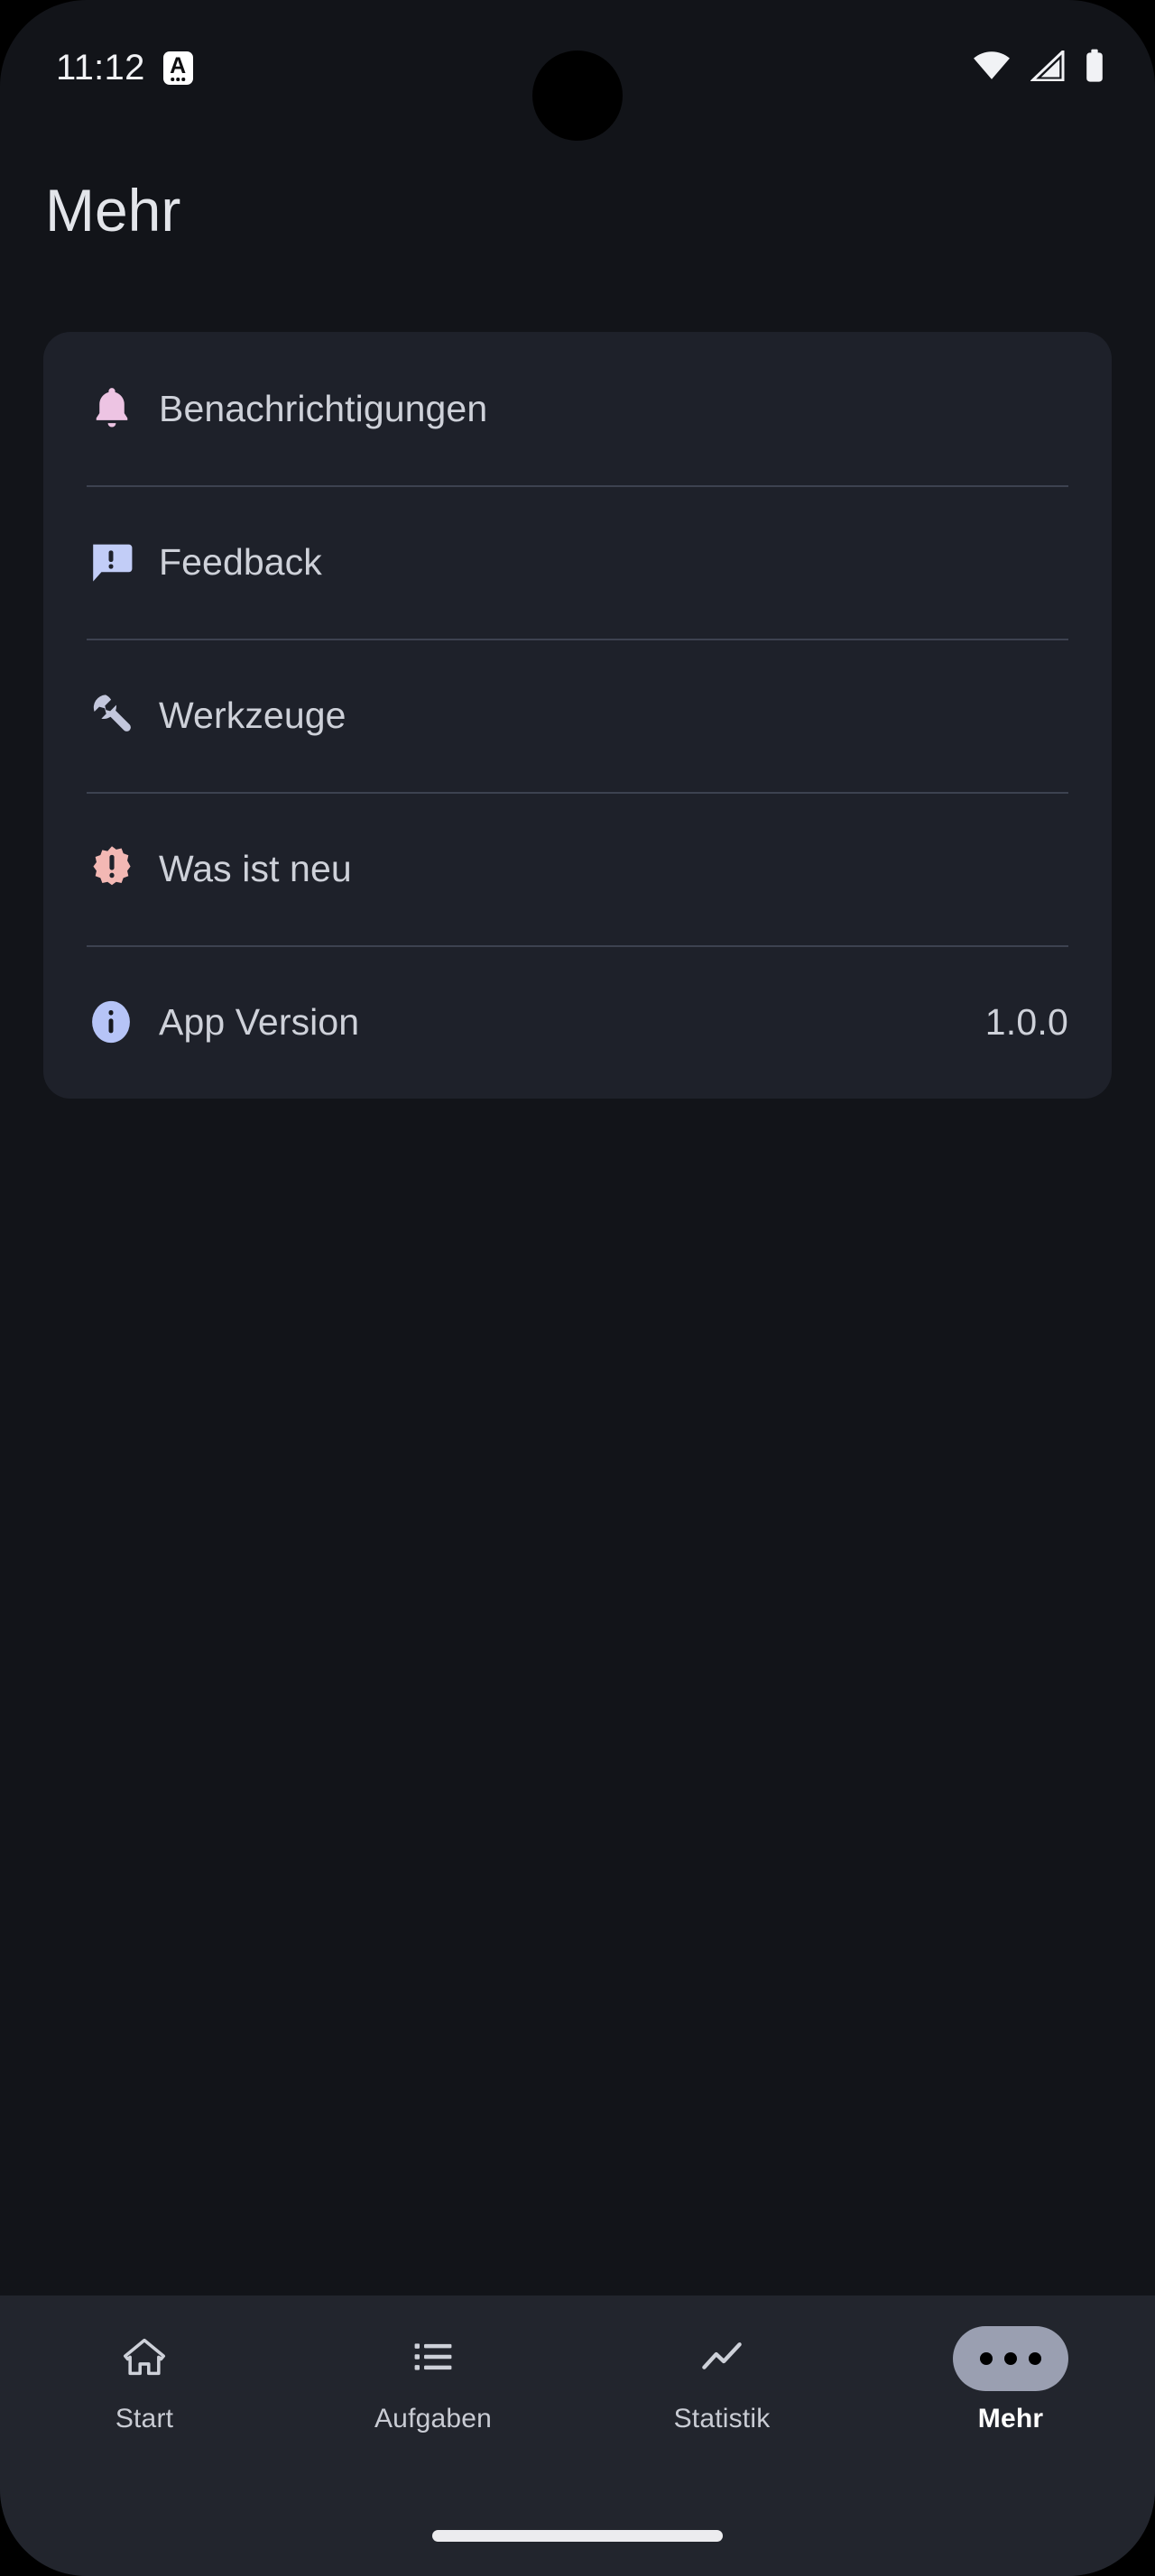  What do you see at coordinates (323, 408) in the screenshot?
I see `settings-row-label: Benachrichtigungen` at bounding box center [323, 408].